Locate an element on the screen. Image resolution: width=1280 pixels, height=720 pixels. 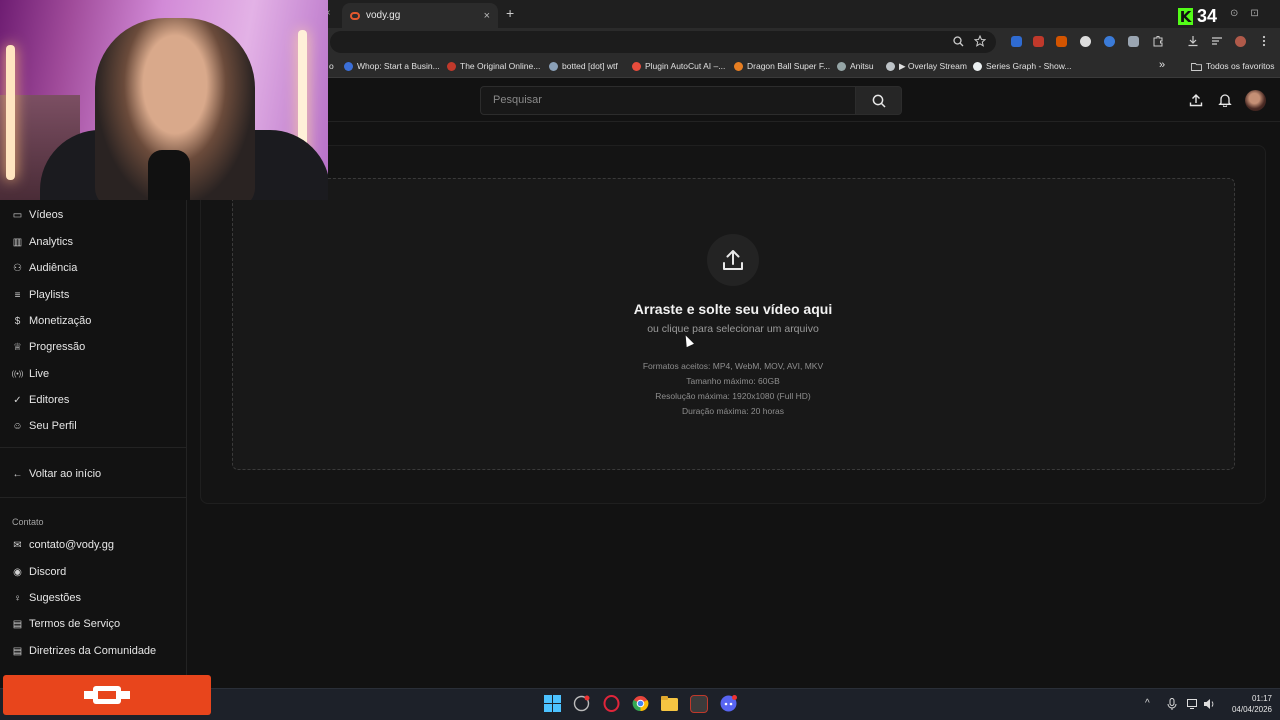
discord-icon is located at coordinates (728, 703).